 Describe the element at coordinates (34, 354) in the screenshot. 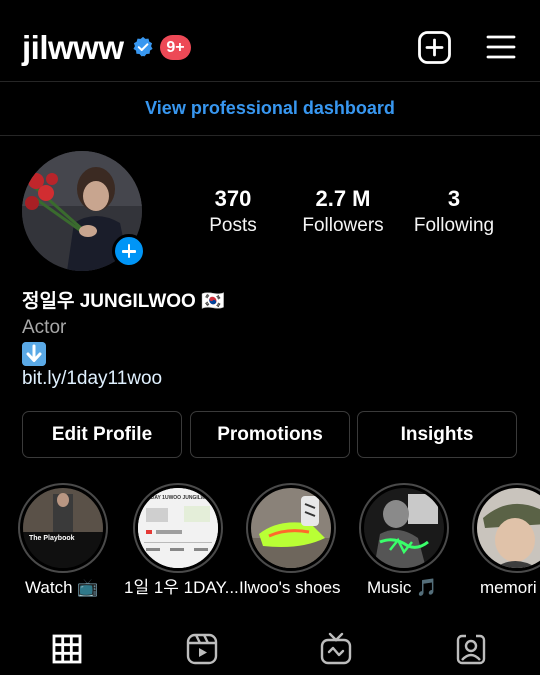

I see `down-arrow-icon` at that location.